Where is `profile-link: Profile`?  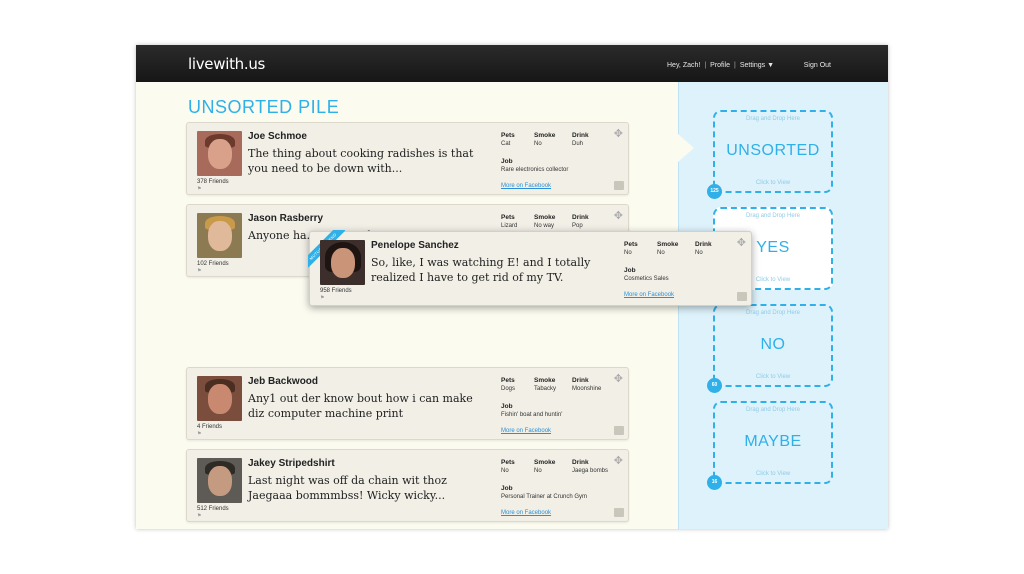
profile-link: Profile is located at coordinates (720, 65).